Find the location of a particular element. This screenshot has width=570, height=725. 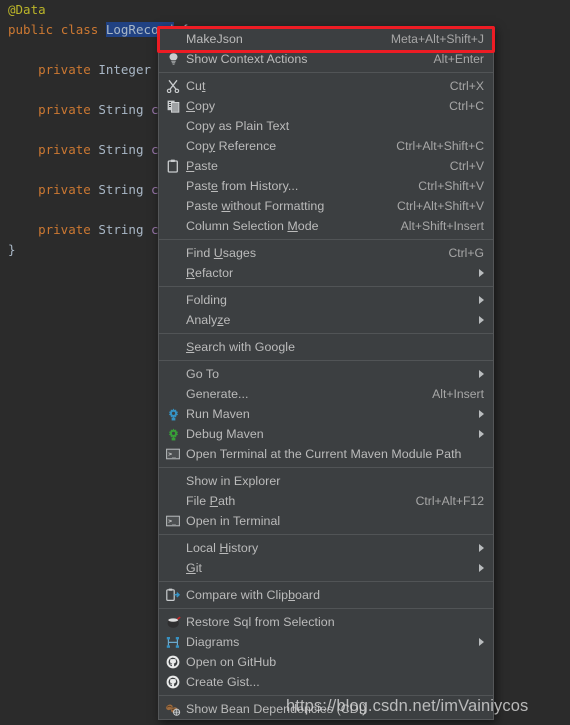

menu-item-show-context-actions: Show Context Actions Alt+Enter is located at coordinates (326, 59).